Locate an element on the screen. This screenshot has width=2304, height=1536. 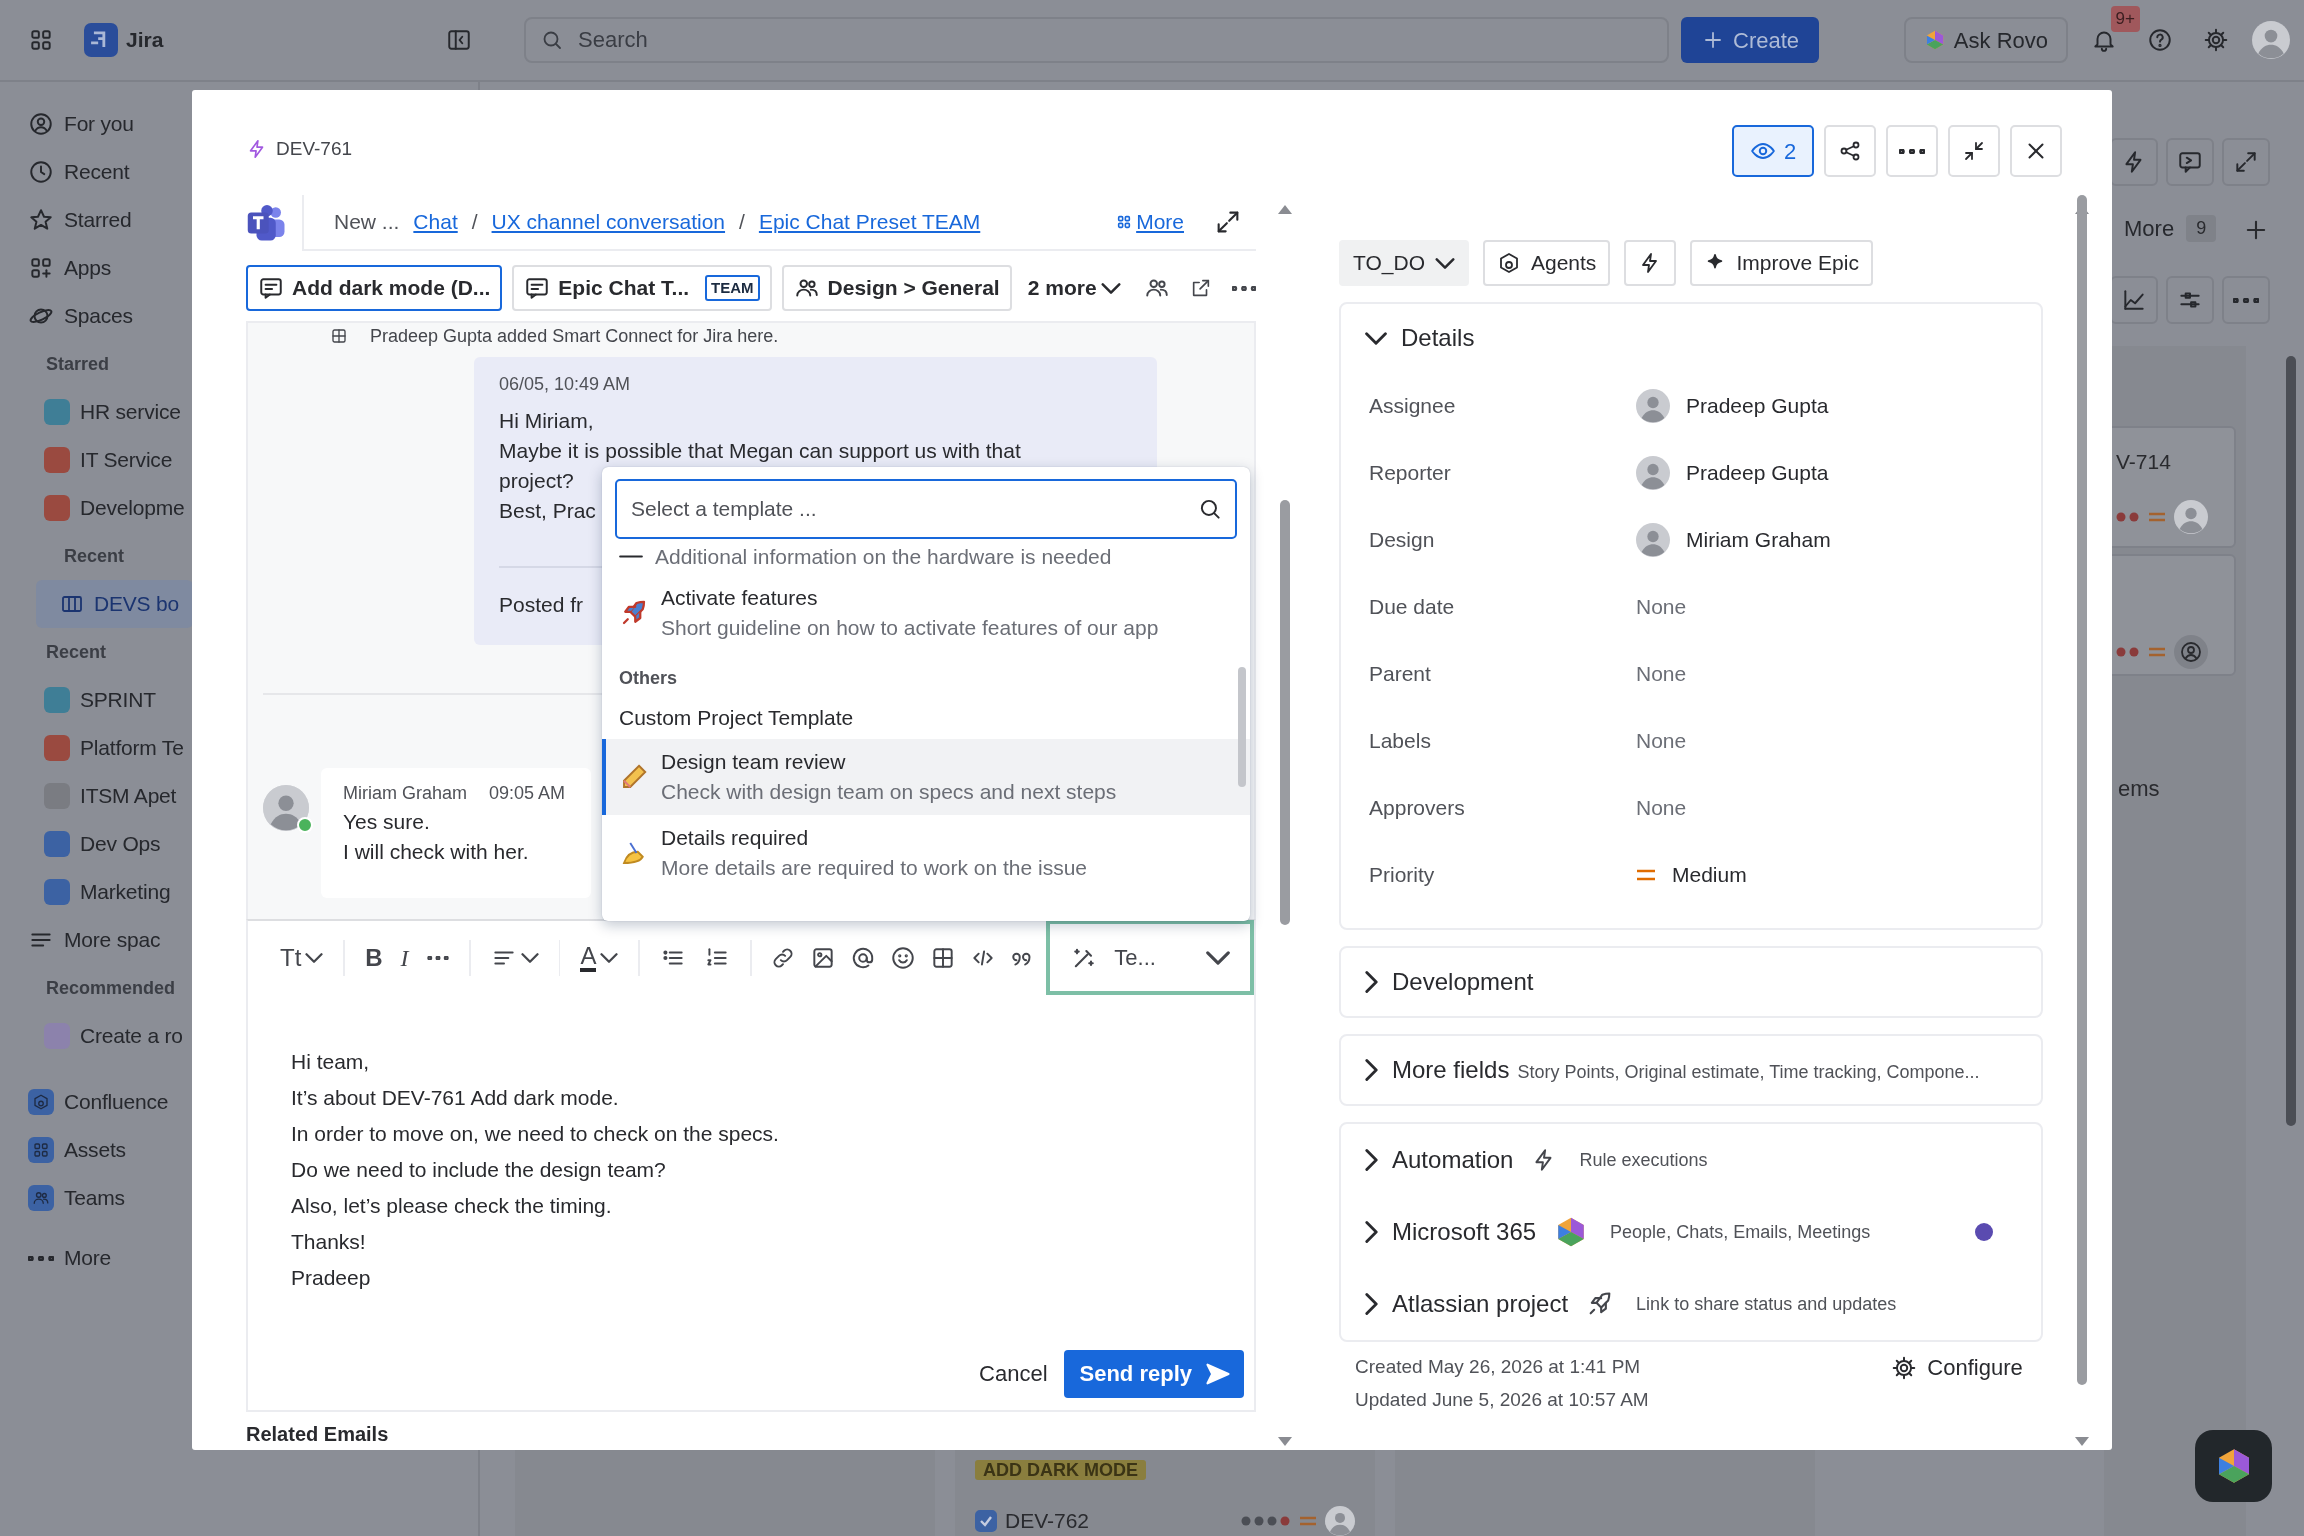
chat-tab: Epic Chat T... TEAM is located at coordinates (642, 288).